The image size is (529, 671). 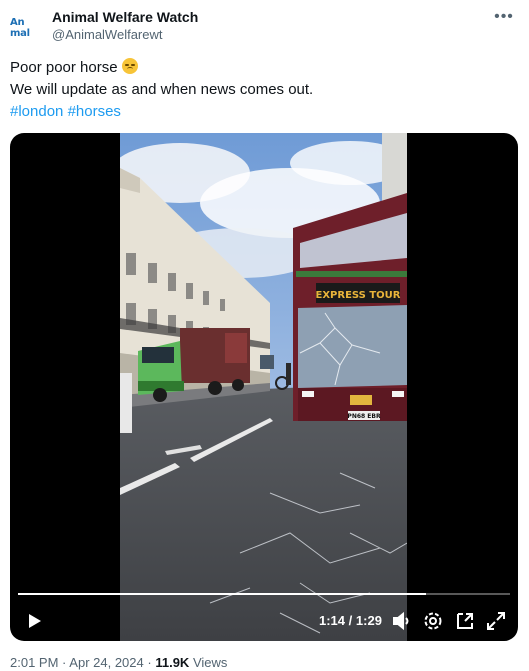 What do you see at coordinates (358, 295) in the screenshot?
I see `bus-destination-sign: EXPRESS TOUR` at bounding box center [358, 295].